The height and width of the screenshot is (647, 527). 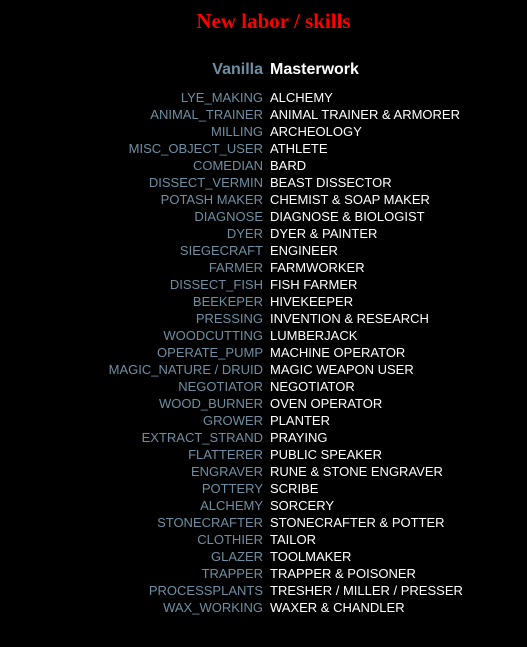 I want to click on masterwork-labor-name: ANIMAL TRAINER & ARMORER, so click(x=365, y=114).